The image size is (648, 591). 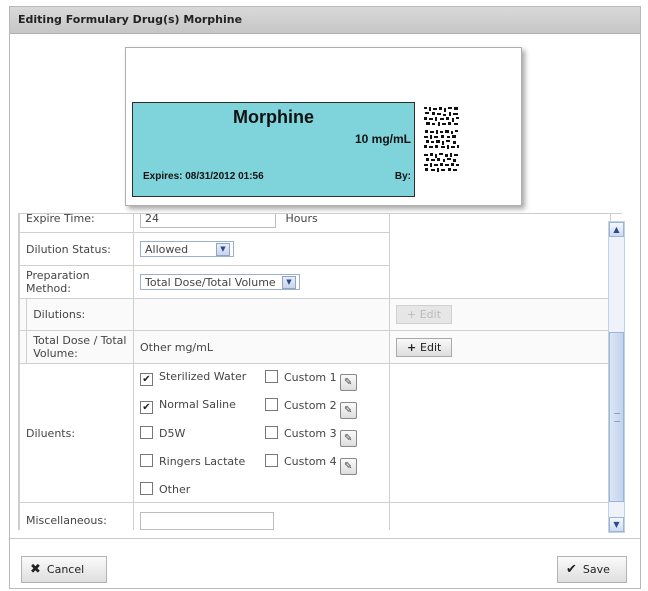 What do you see at coordinates (301, 219) in the screenshot?
I see `expire-time-unit: Hours` at bounding box center [301, 219].